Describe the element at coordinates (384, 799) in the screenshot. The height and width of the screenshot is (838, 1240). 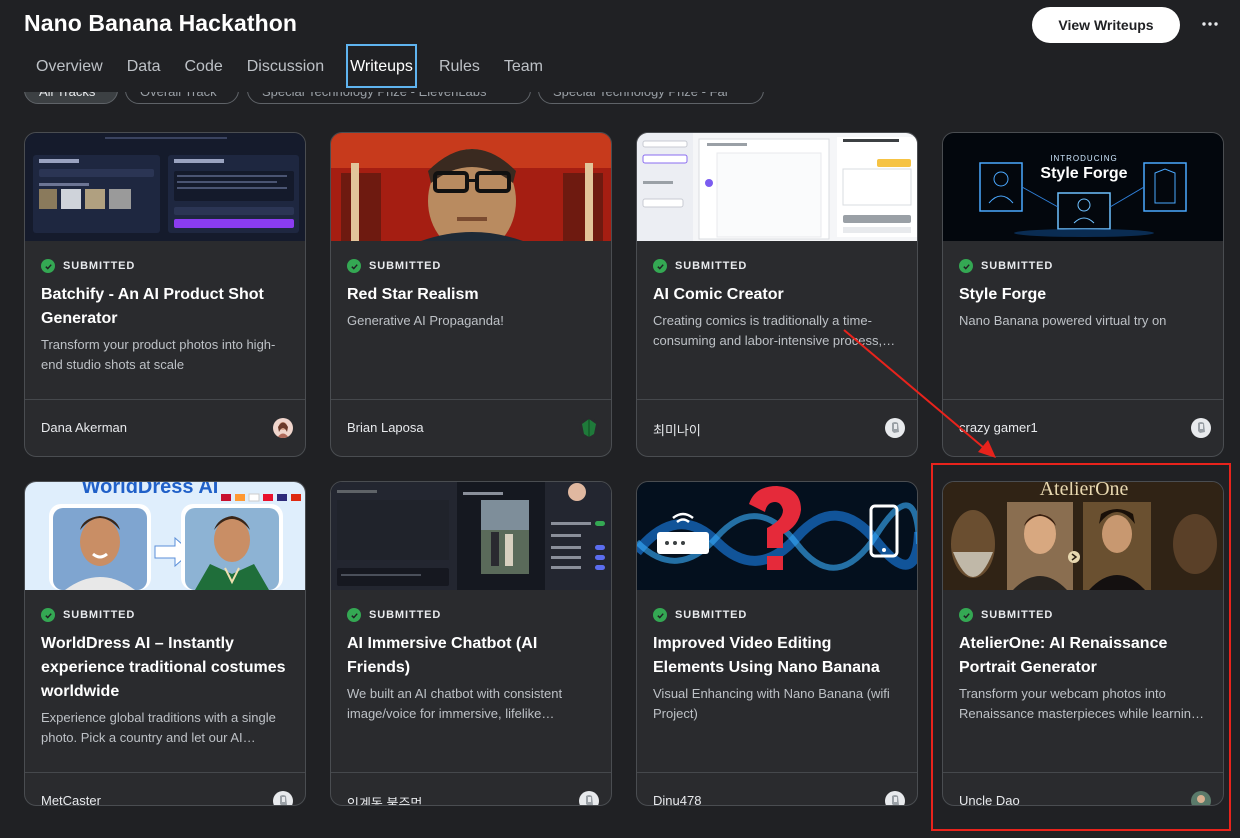
I see `author-name: 인계동 불주먹` at that location.